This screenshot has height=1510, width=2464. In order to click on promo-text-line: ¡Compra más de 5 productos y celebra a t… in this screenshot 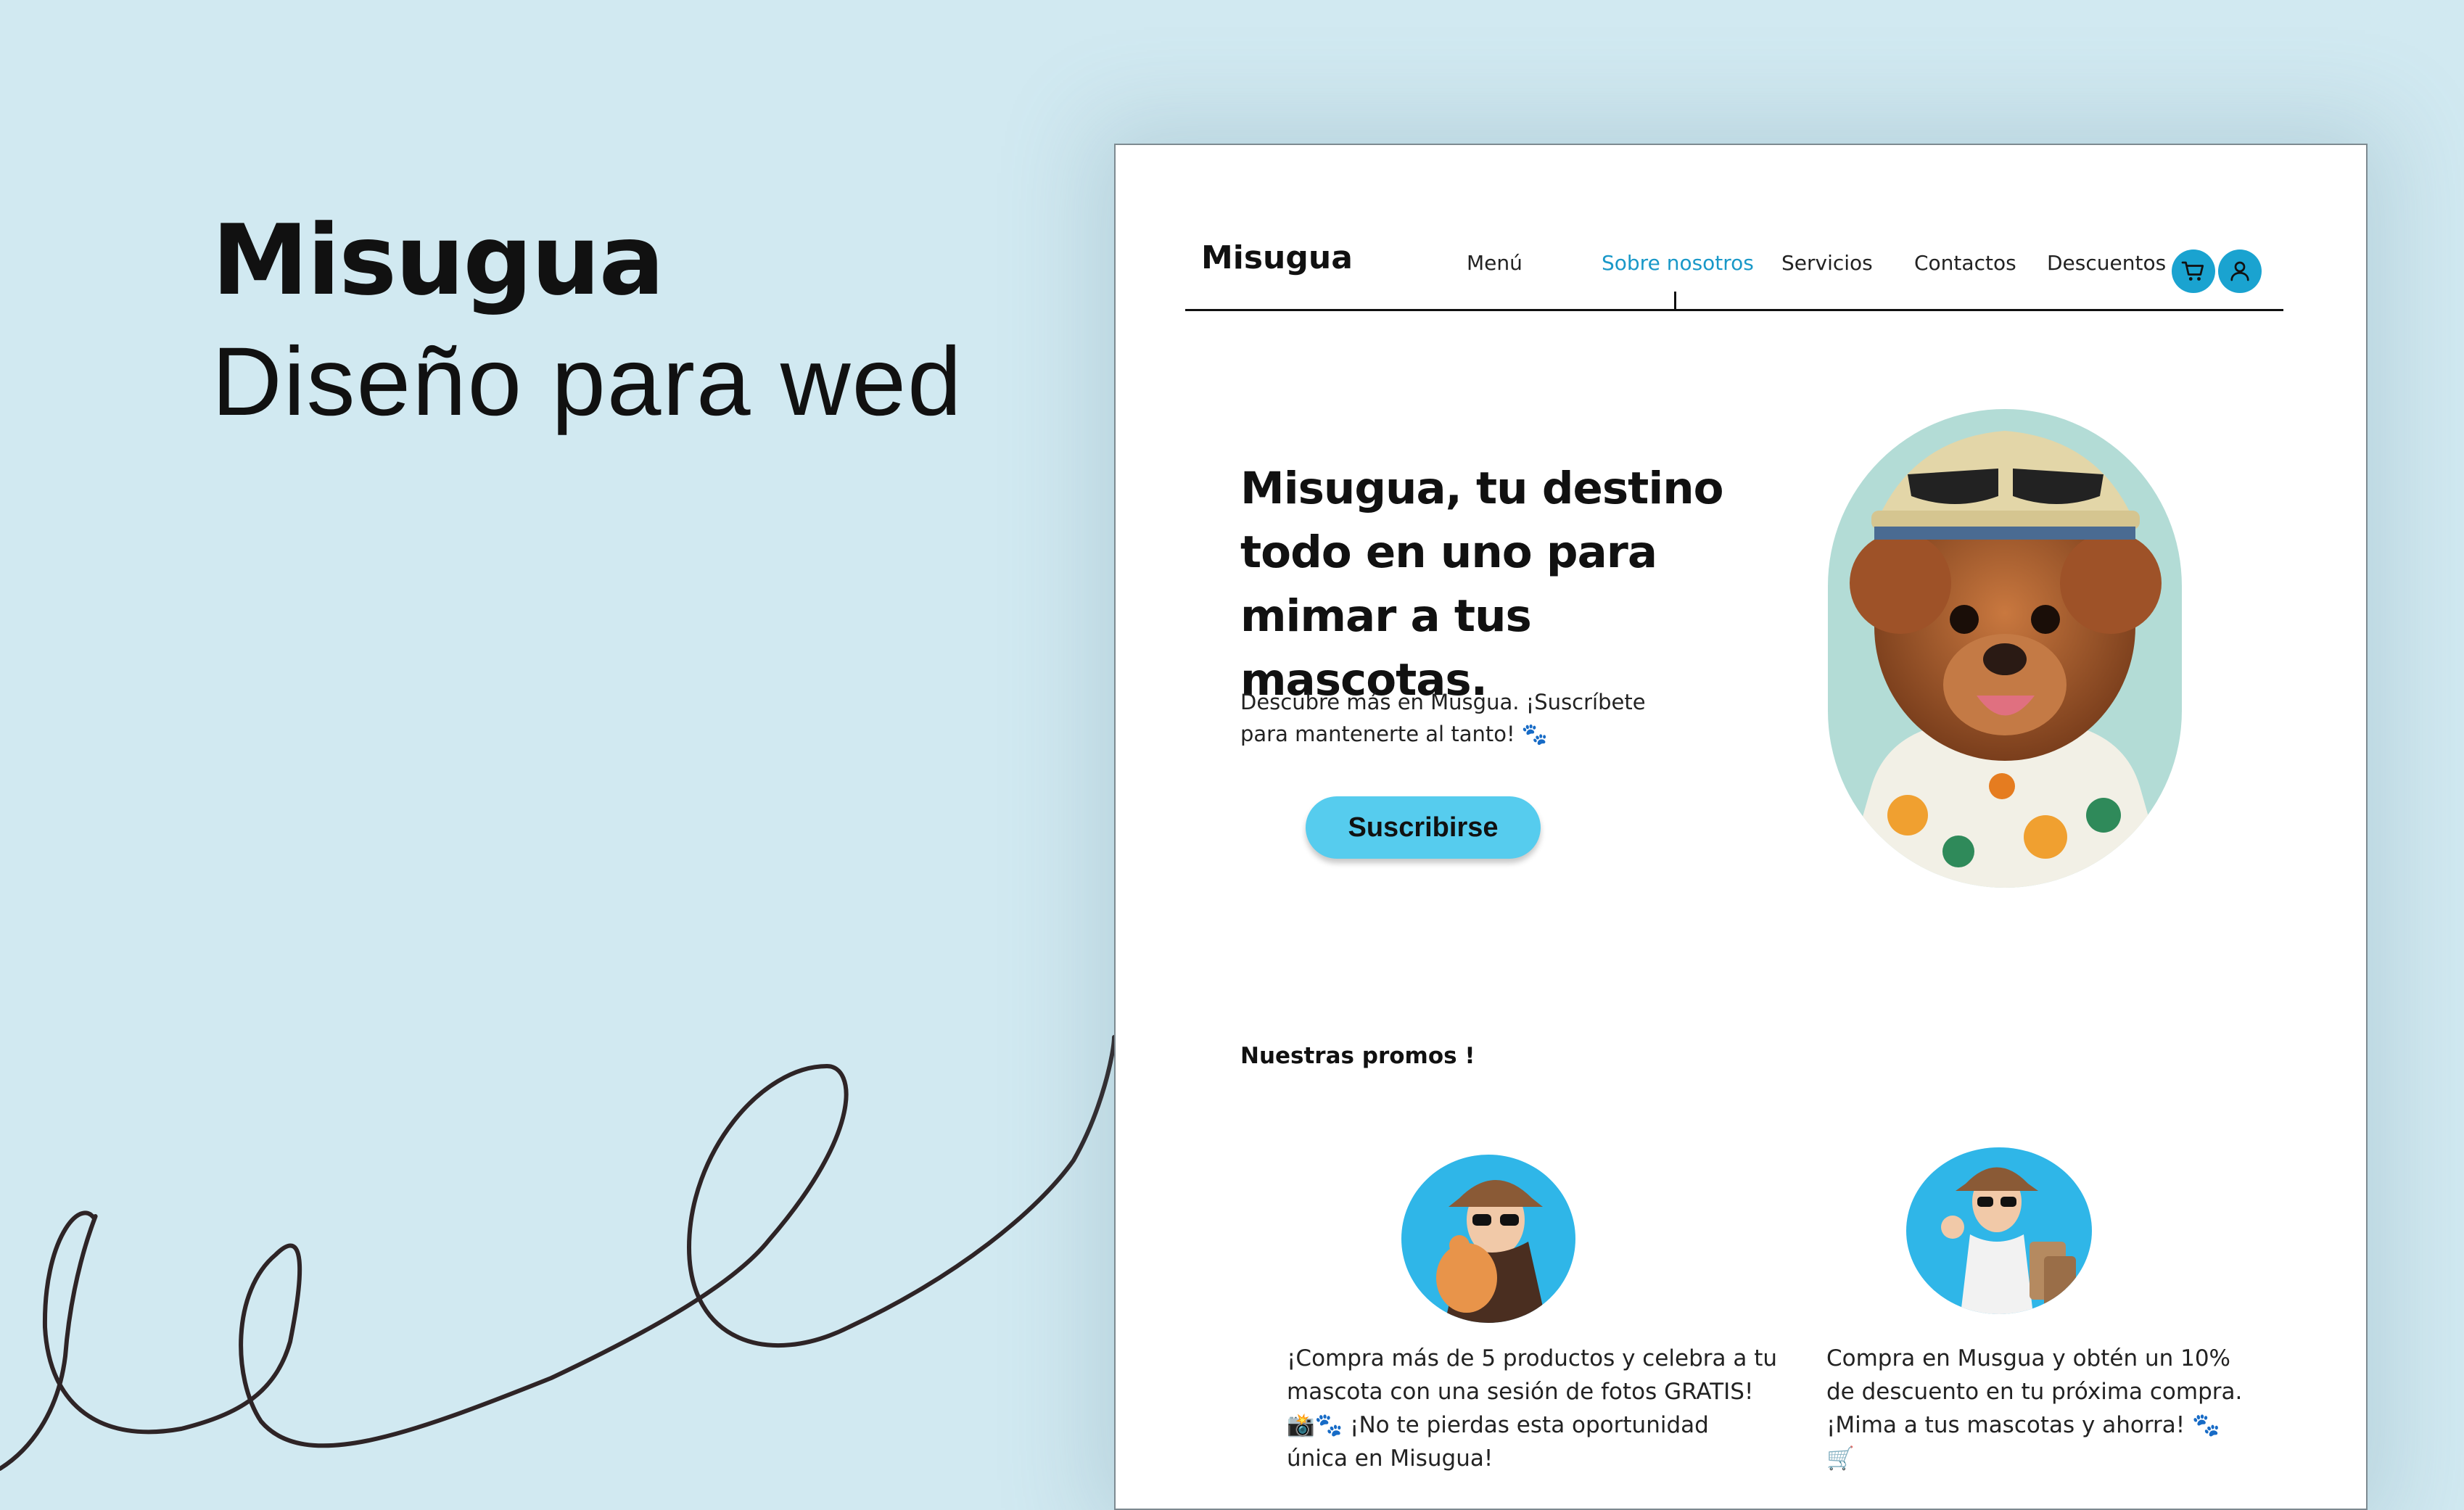, I will do `click(1532, 1358)`.